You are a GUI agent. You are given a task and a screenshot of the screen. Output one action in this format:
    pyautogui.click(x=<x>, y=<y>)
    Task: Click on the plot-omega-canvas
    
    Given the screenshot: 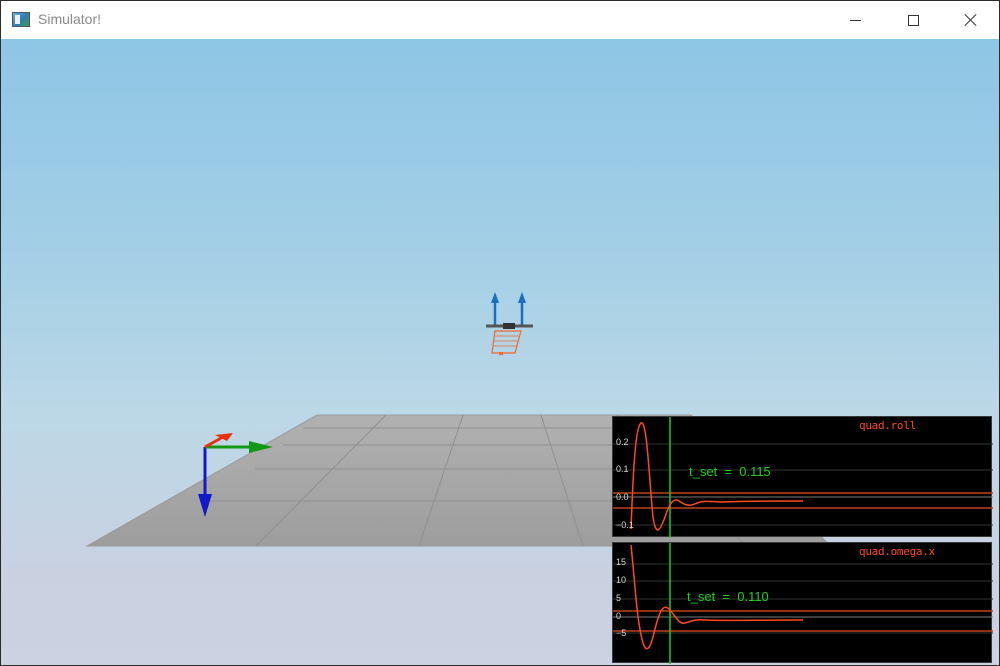 What is the action you would take?
    pyautogui.click(x=803, y=603)
    